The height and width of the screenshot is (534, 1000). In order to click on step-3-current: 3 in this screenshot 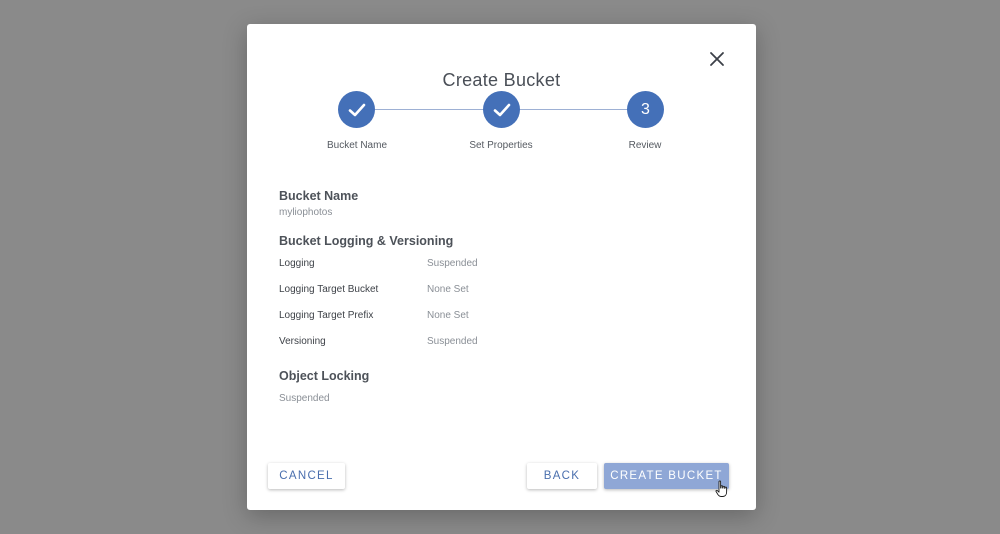, I will do `click(645, 109)`.